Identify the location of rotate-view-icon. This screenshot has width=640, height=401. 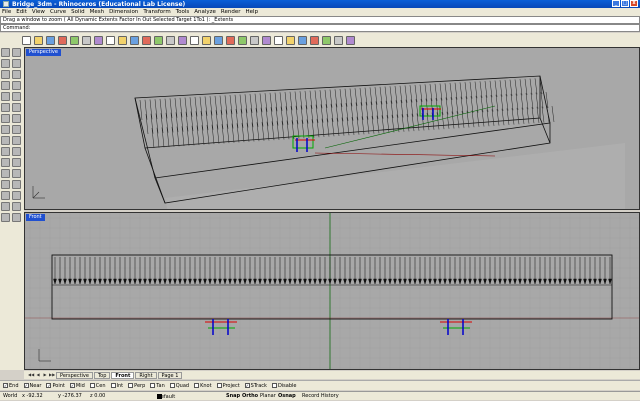
(146, 40).